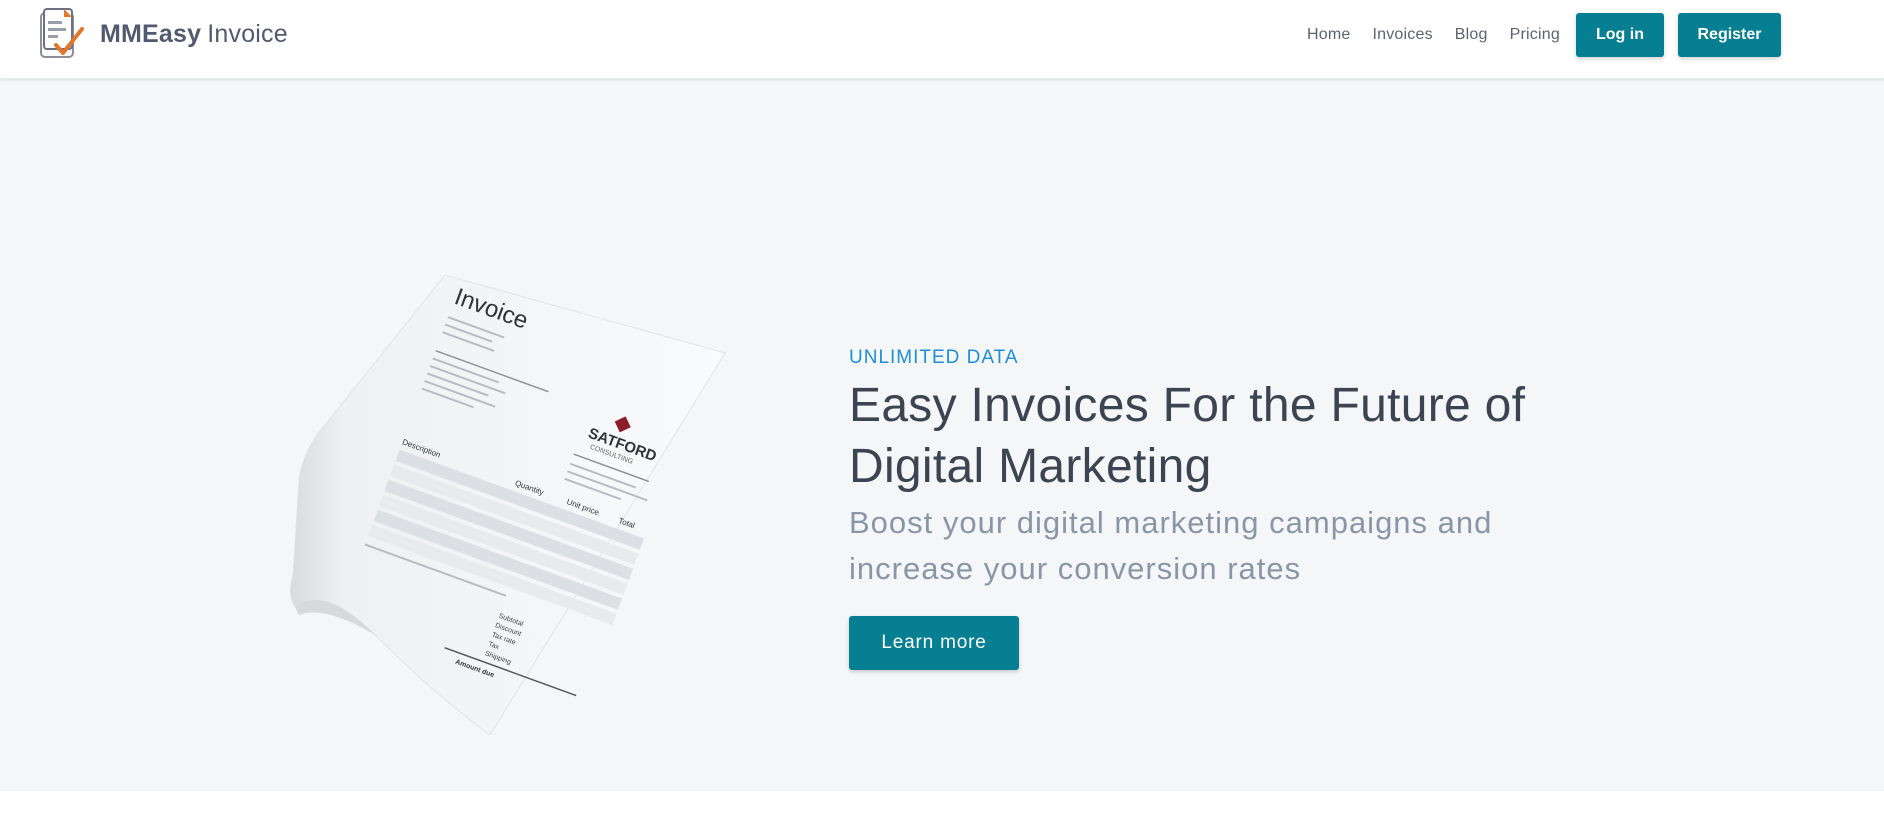 This screenshot has width=1884, height=835. What do you see at coordinates (247, 33) in the screenshot?
I see `brand-name-light: Invoice` at bounding box center [247, 33].